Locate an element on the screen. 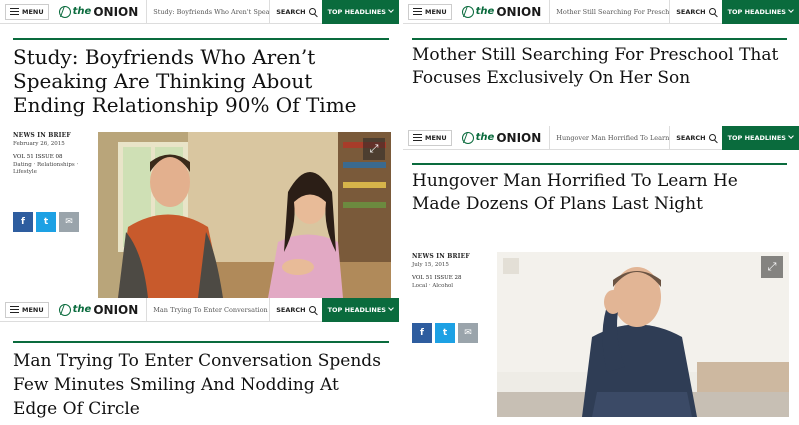 The height and width of the screenshot is (425, 799). article-date: July 15, 2015 is located at coordinates (430, 265).